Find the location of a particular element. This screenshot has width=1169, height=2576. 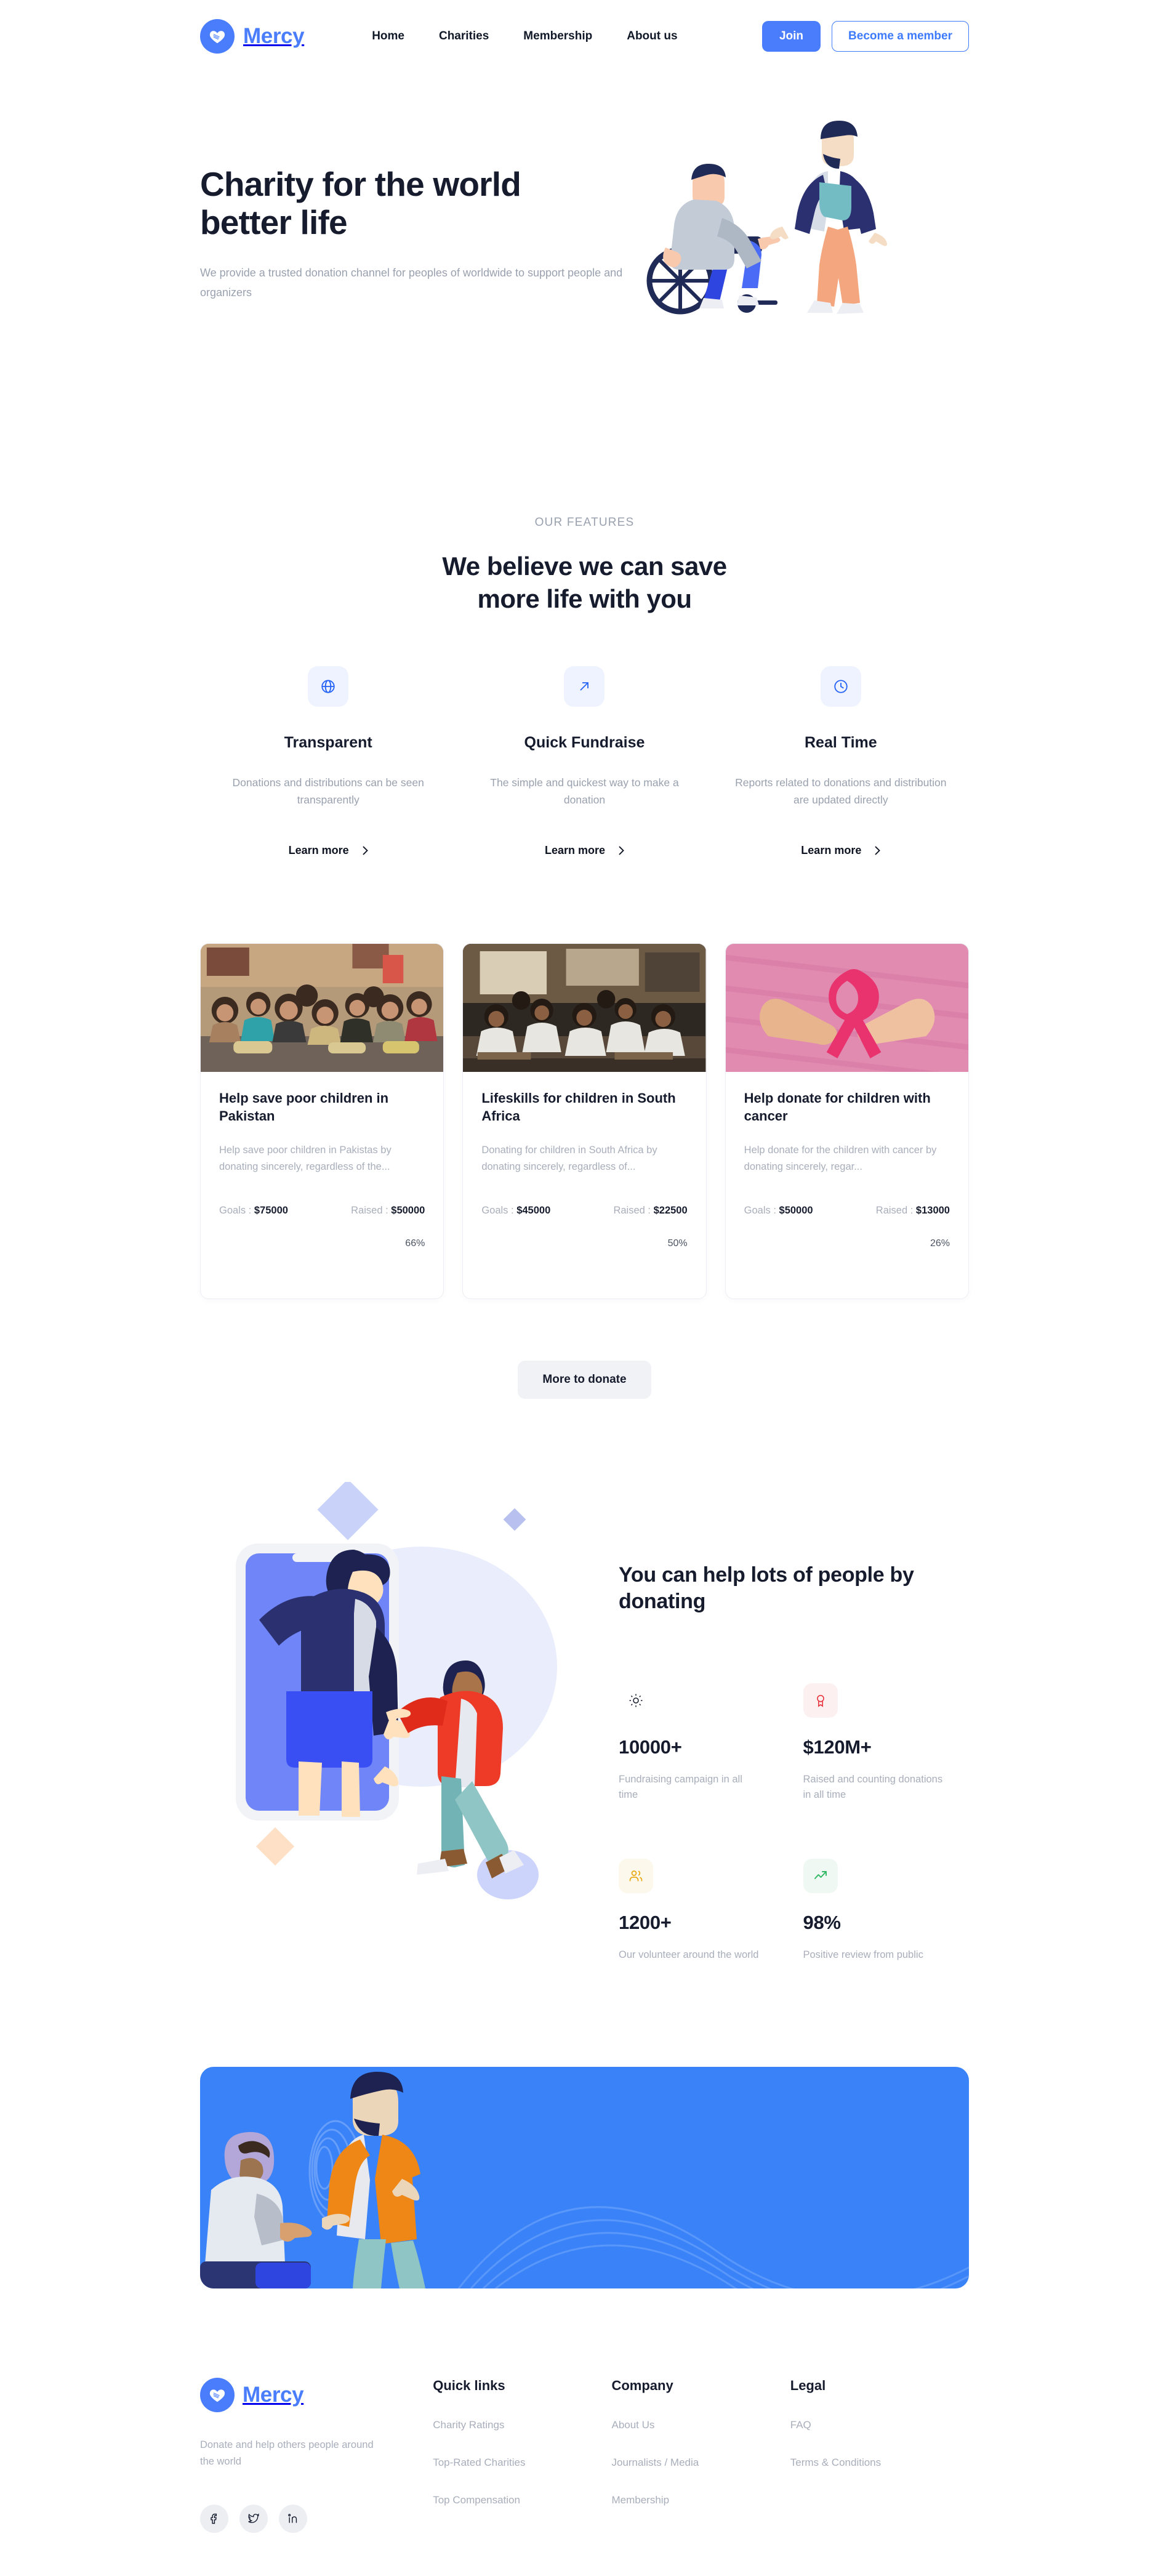

footer-link-top-compensation: Top Compensation is located at coordinates (522, 2500).